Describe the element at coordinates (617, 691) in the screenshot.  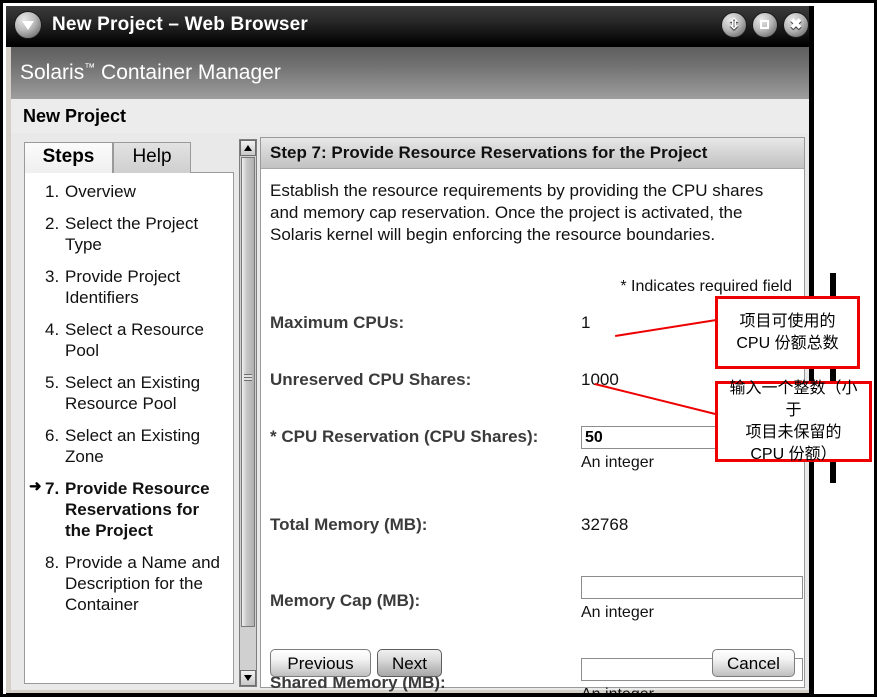
I see `shared-memory-hint: An integer` at that location.